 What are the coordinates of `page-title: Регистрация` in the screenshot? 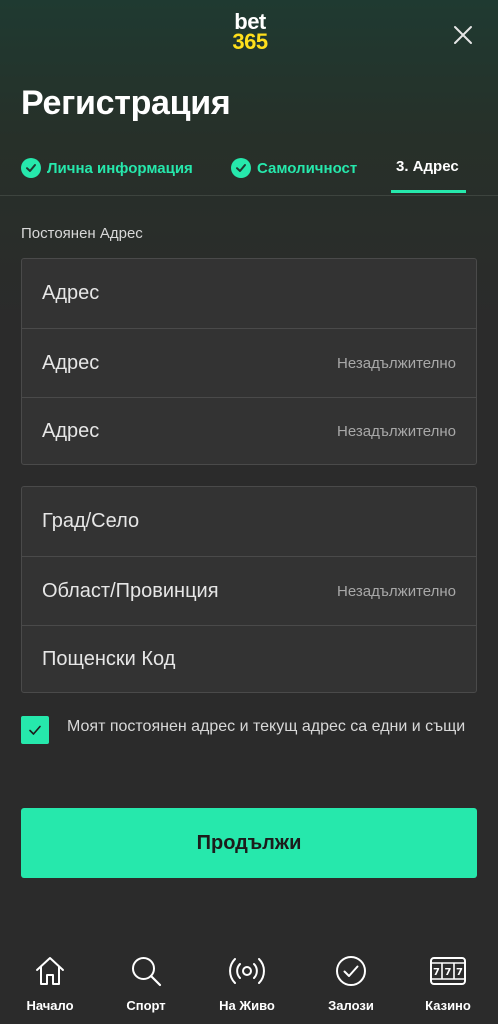 It's located at (126, 103).